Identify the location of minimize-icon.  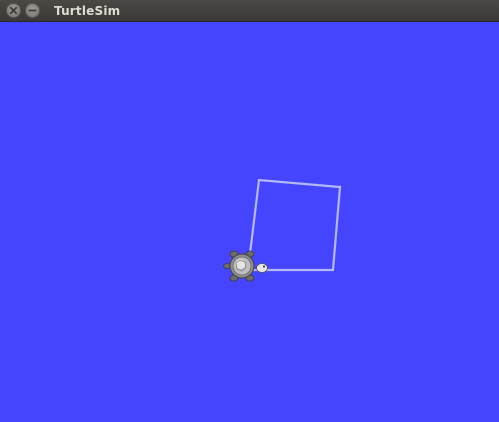
(32, 10).